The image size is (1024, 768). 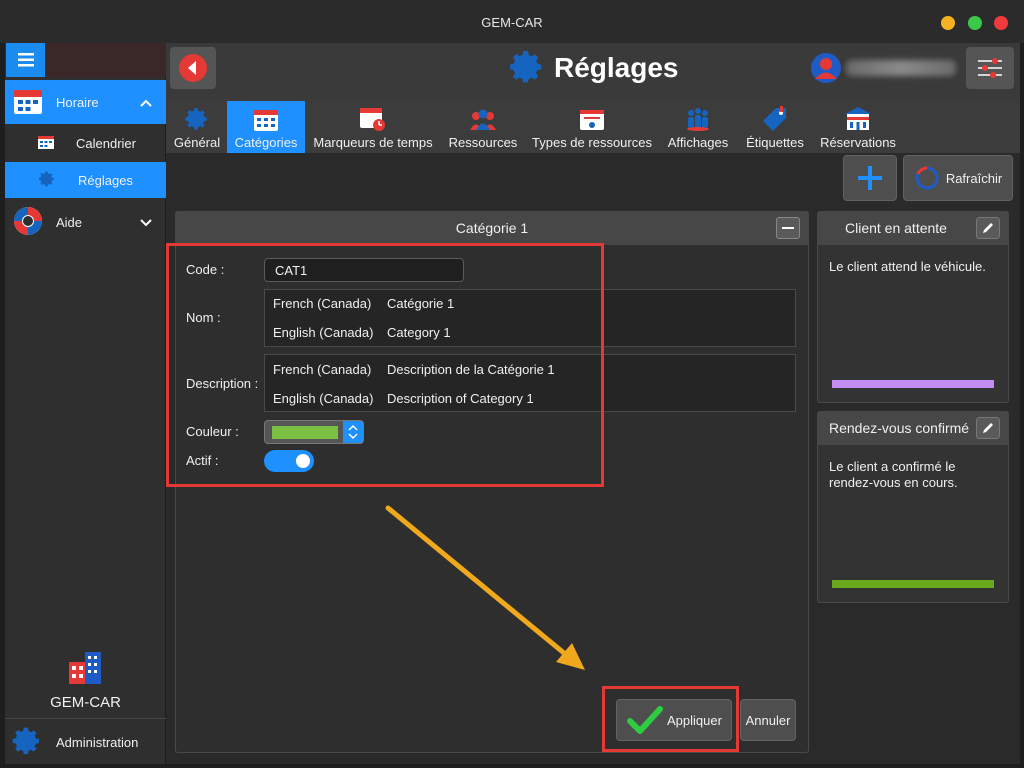 What do you see at coordinates (85, 702) in the screenshot?
I see `brand-name: GEM-CAR` at bounding box center [85, 702].